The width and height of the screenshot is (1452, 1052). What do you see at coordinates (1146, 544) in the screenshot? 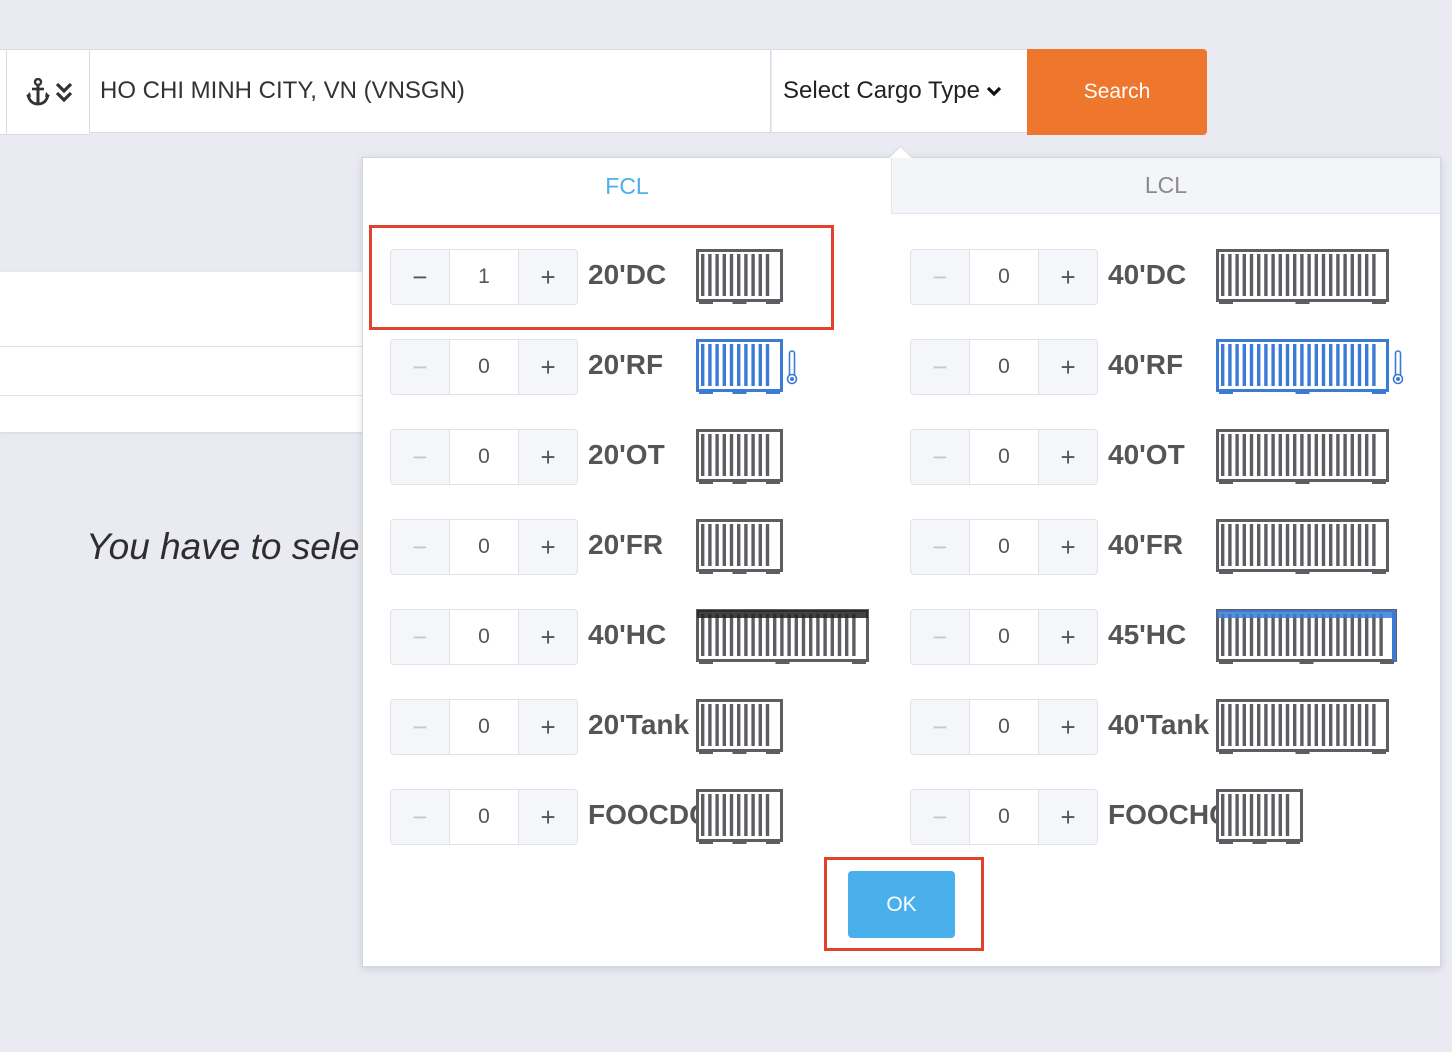
I see `container-type-label: 40'FR` at bounding box center [1146, 544].